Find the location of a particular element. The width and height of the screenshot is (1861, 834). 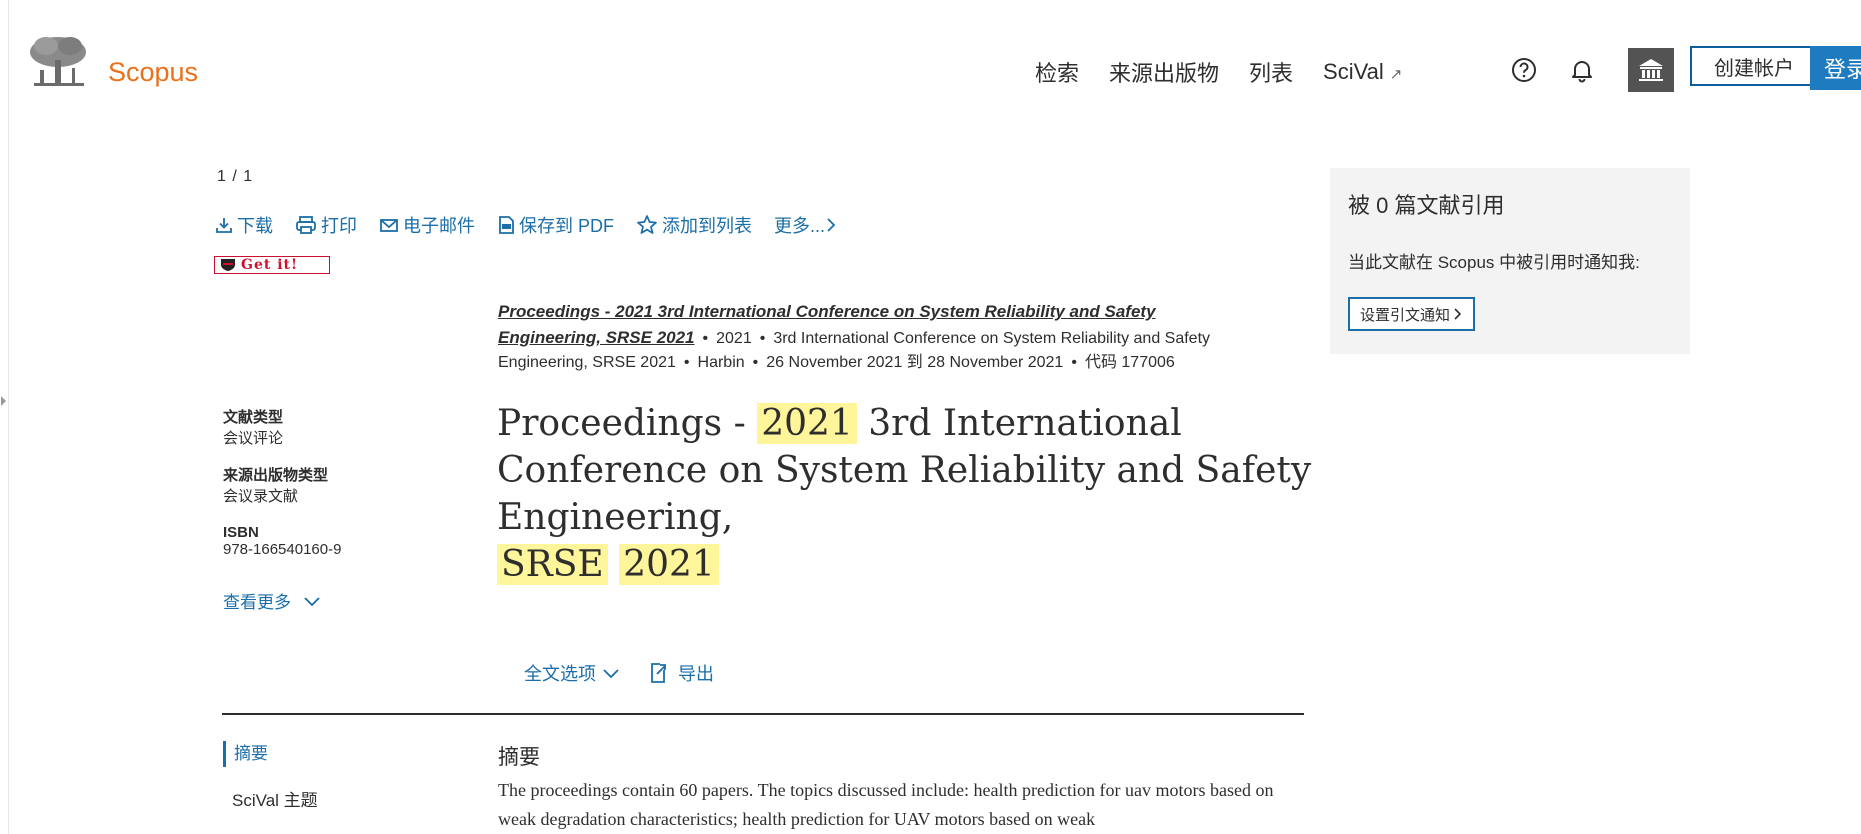

isbn-block: ISBN 978-166540160-9 is located at coordinates (338, 541).